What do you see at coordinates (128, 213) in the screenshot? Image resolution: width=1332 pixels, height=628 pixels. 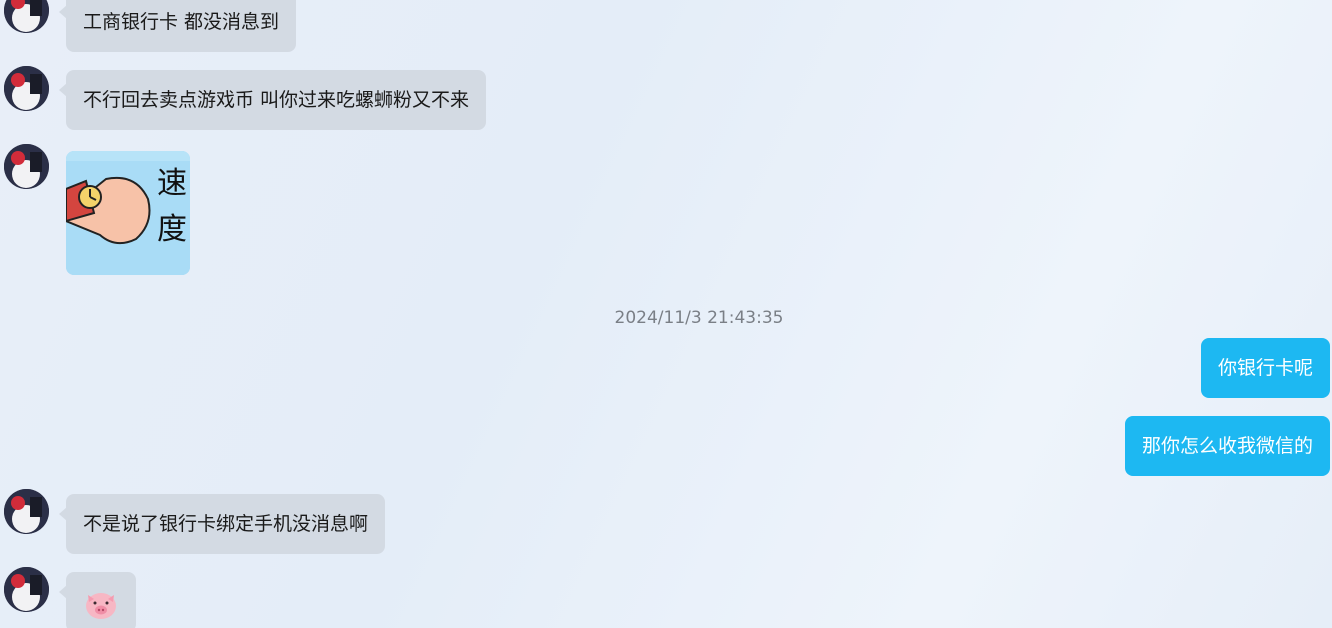 I see `hand-watch-sticker: 速 度` at bounding box center [128, 213].